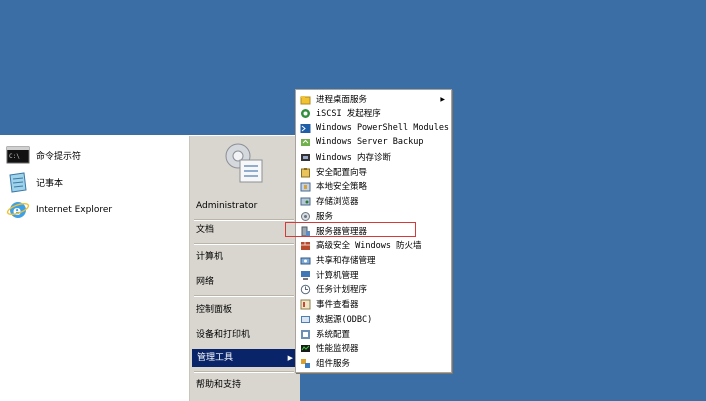  Describe the element at coordinates (369, 246) in the screenshot. I see `submenu-item-label: 高级安全 Windows 防火墙` at that location.